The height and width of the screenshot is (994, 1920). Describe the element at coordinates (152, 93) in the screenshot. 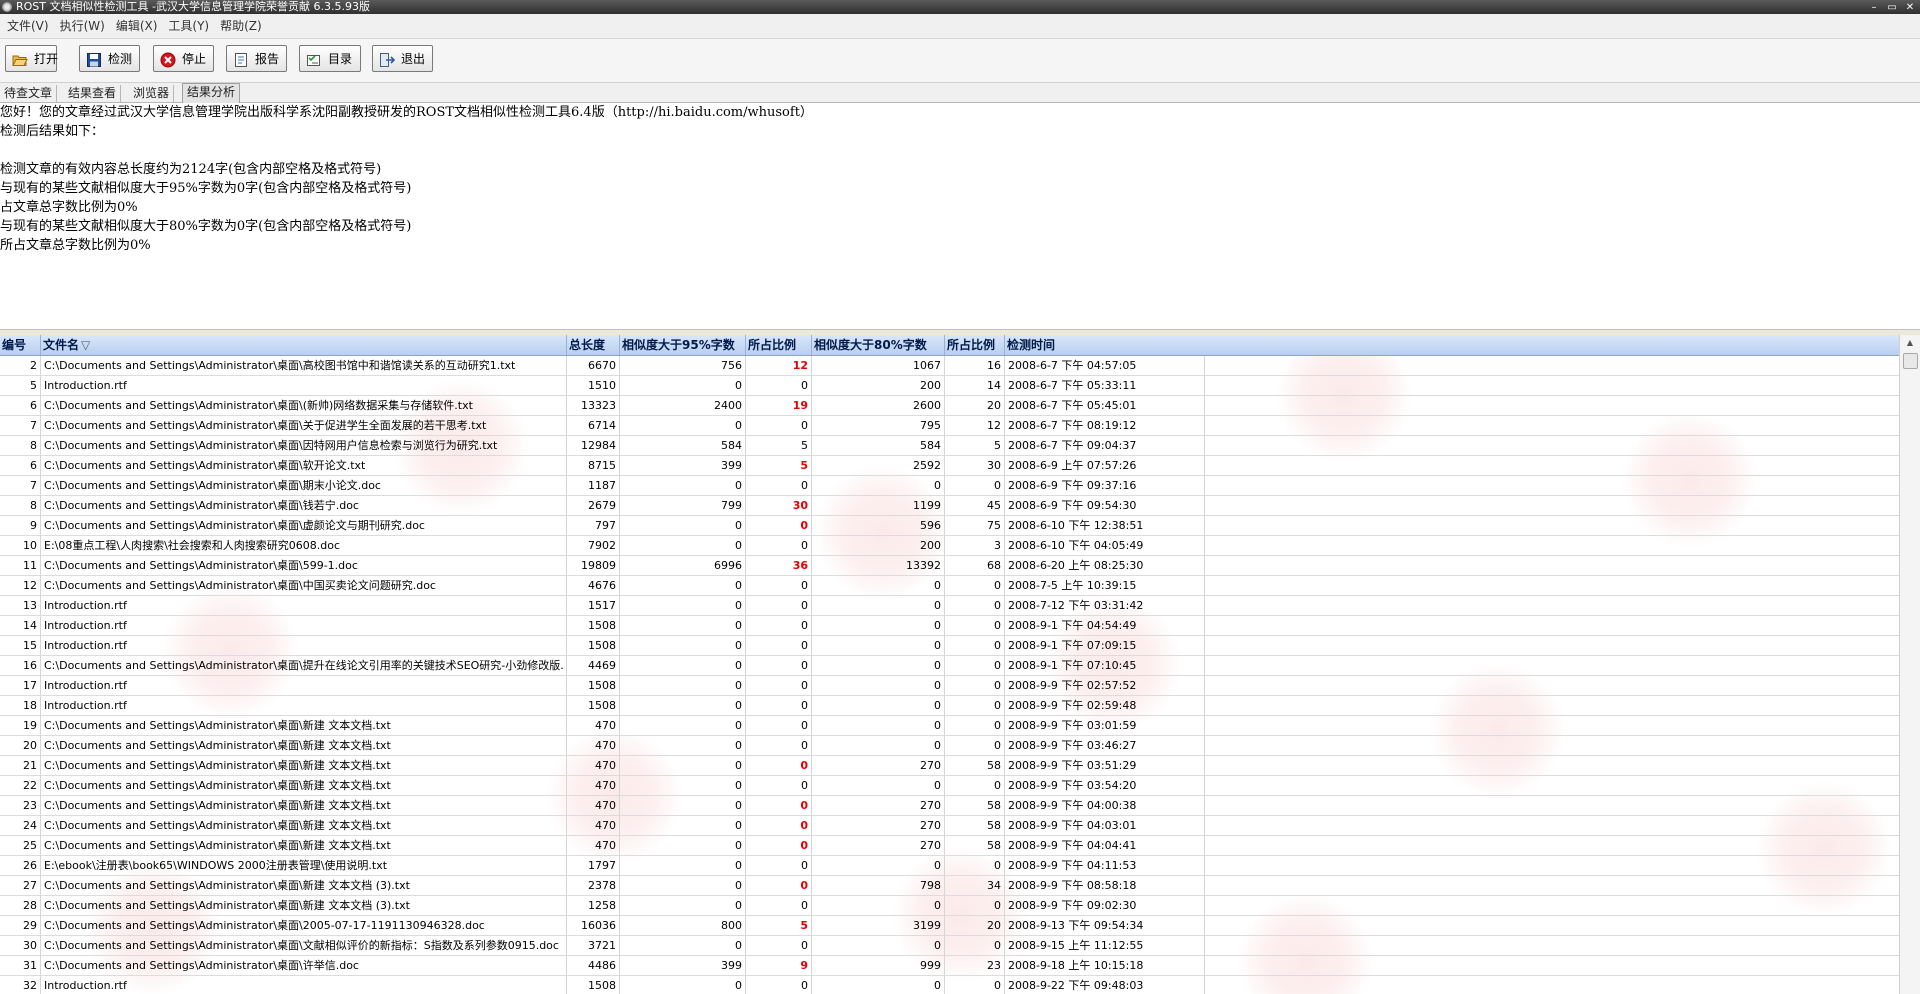

I see `tab-browser: 浏览器` at that location.